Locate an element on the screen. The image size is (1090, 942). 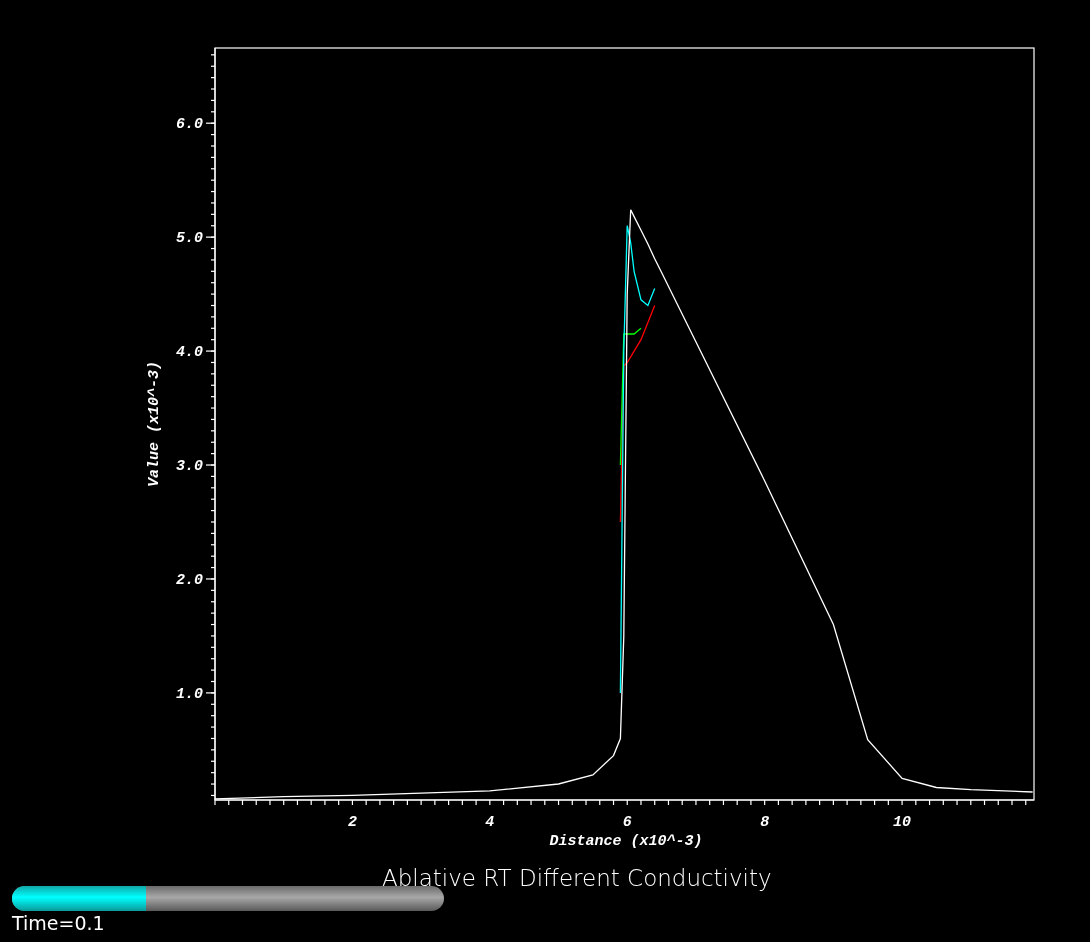
y-tick-label: 4.0 is located at coordinates (189, 353).